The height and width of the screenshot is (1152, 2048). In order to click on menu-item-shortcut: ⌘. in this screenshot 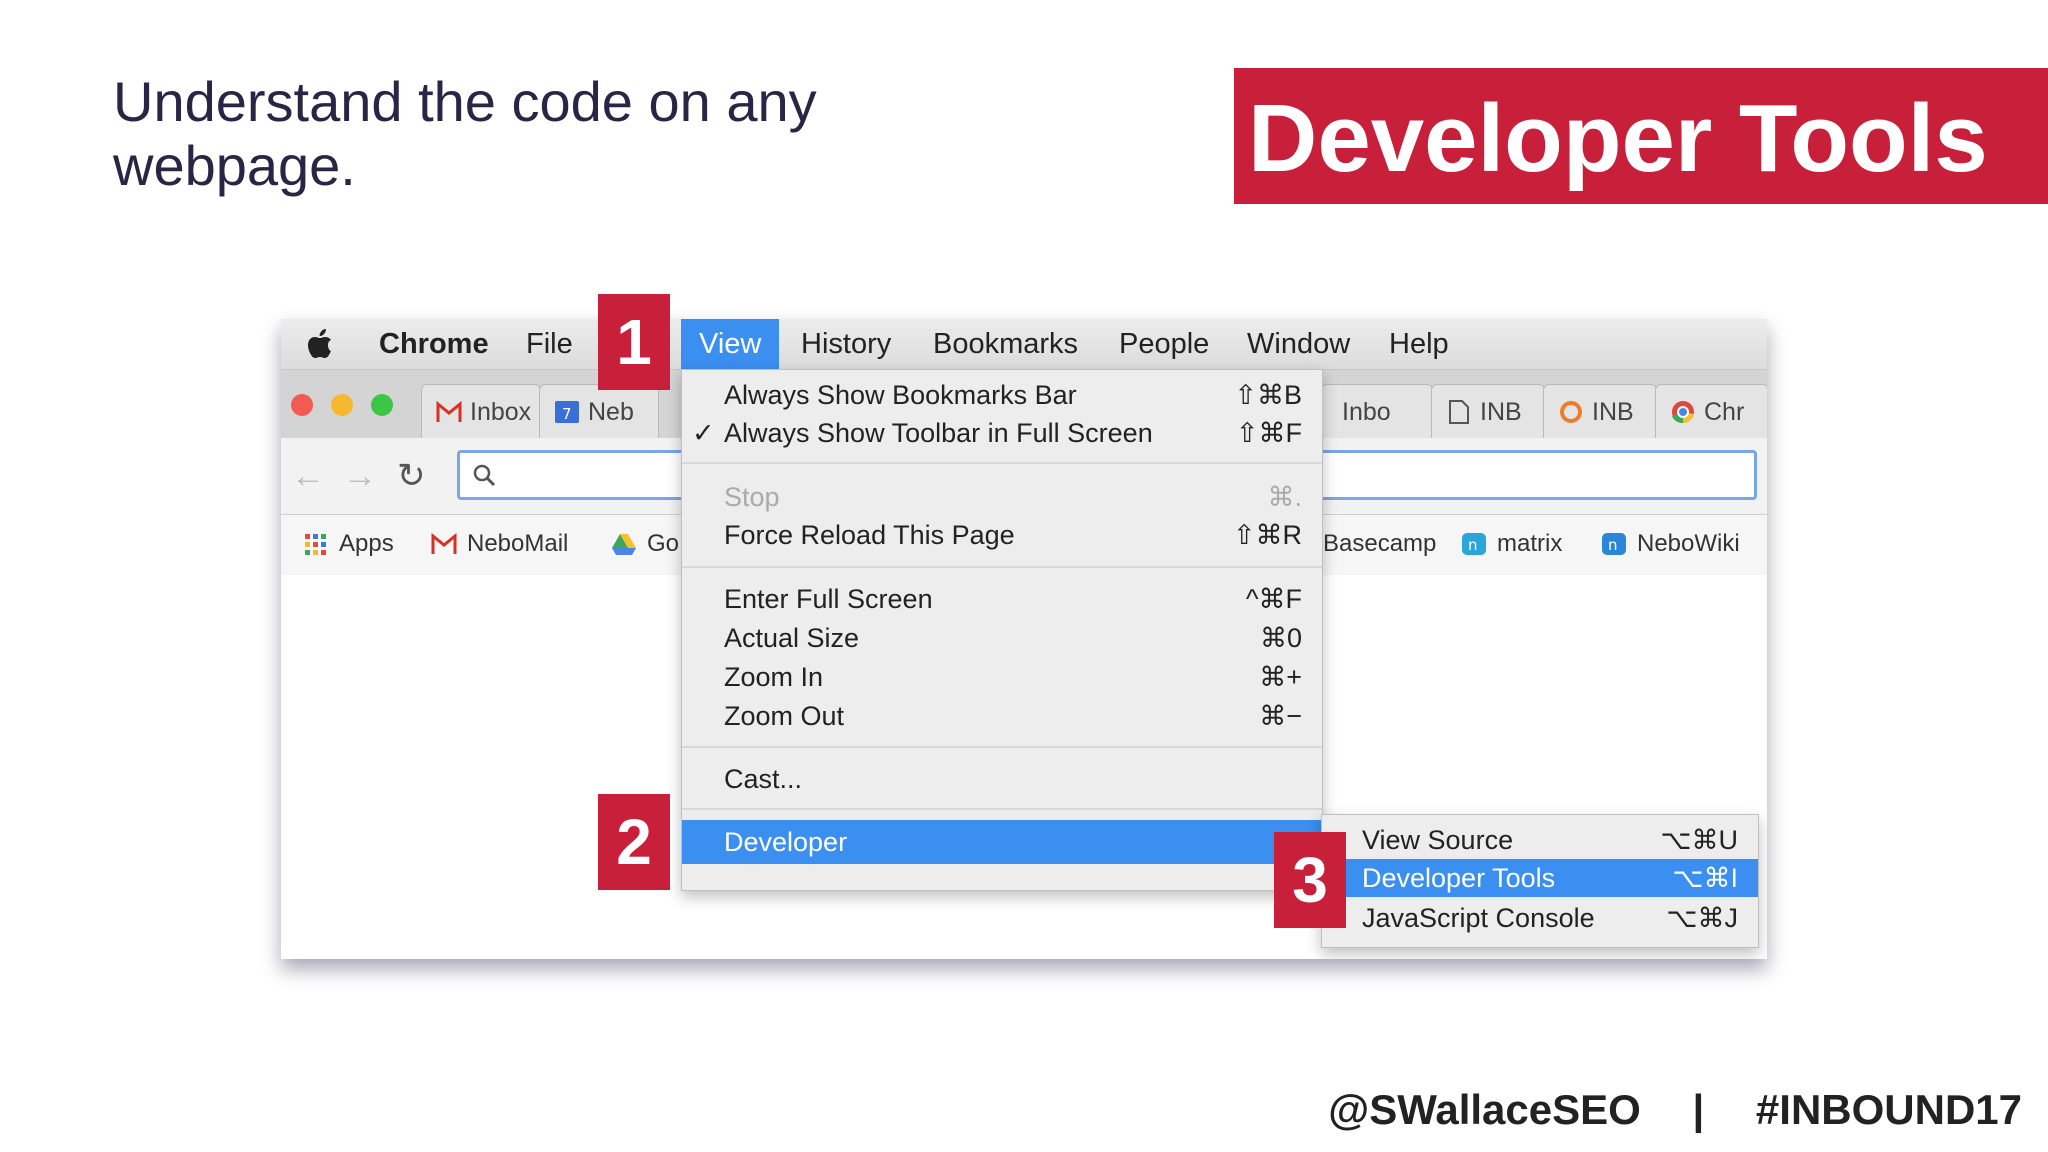, I will do `click(1284, 497)`.